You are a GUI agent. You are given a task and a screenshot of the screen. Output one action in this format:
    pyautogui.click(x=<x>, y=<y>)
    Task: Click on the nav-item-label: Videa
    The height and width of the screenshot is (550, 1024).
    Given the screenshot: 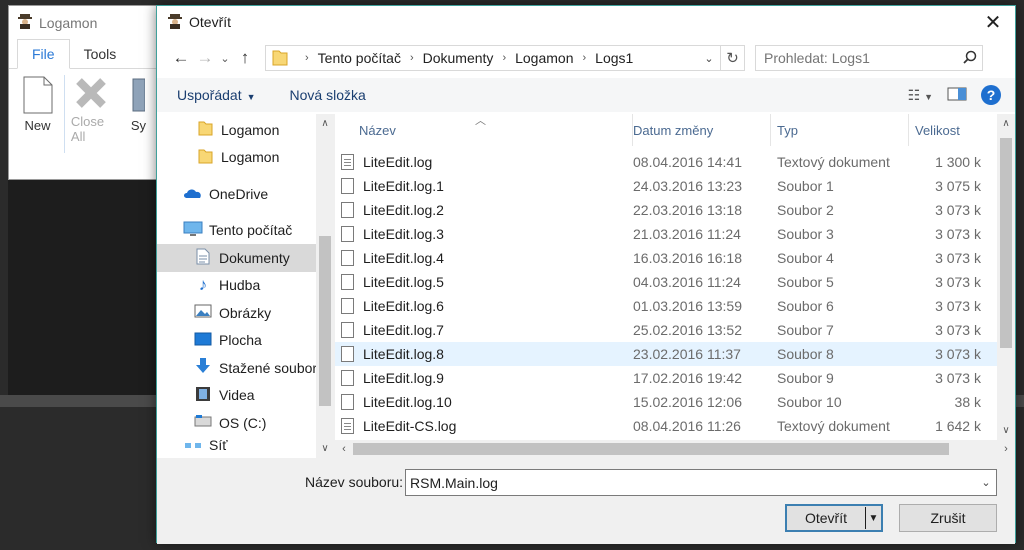 What is the action you would take?
    pyautogui.click(x=237, y=395)
    